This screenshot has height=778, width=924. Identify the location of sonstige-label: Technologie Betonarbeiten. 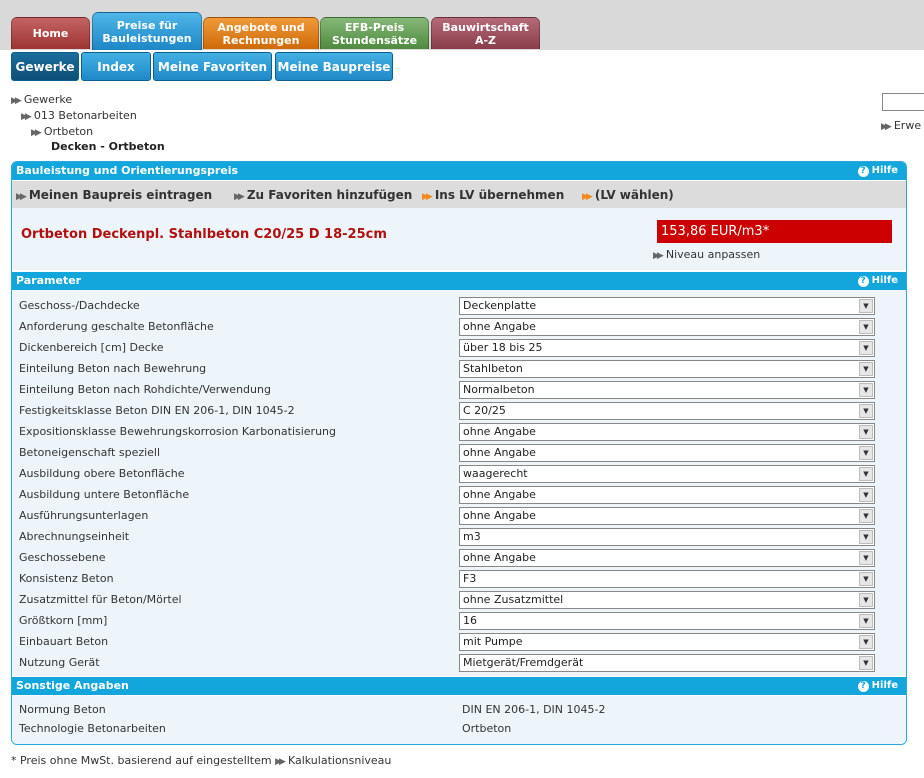
(92, 728).